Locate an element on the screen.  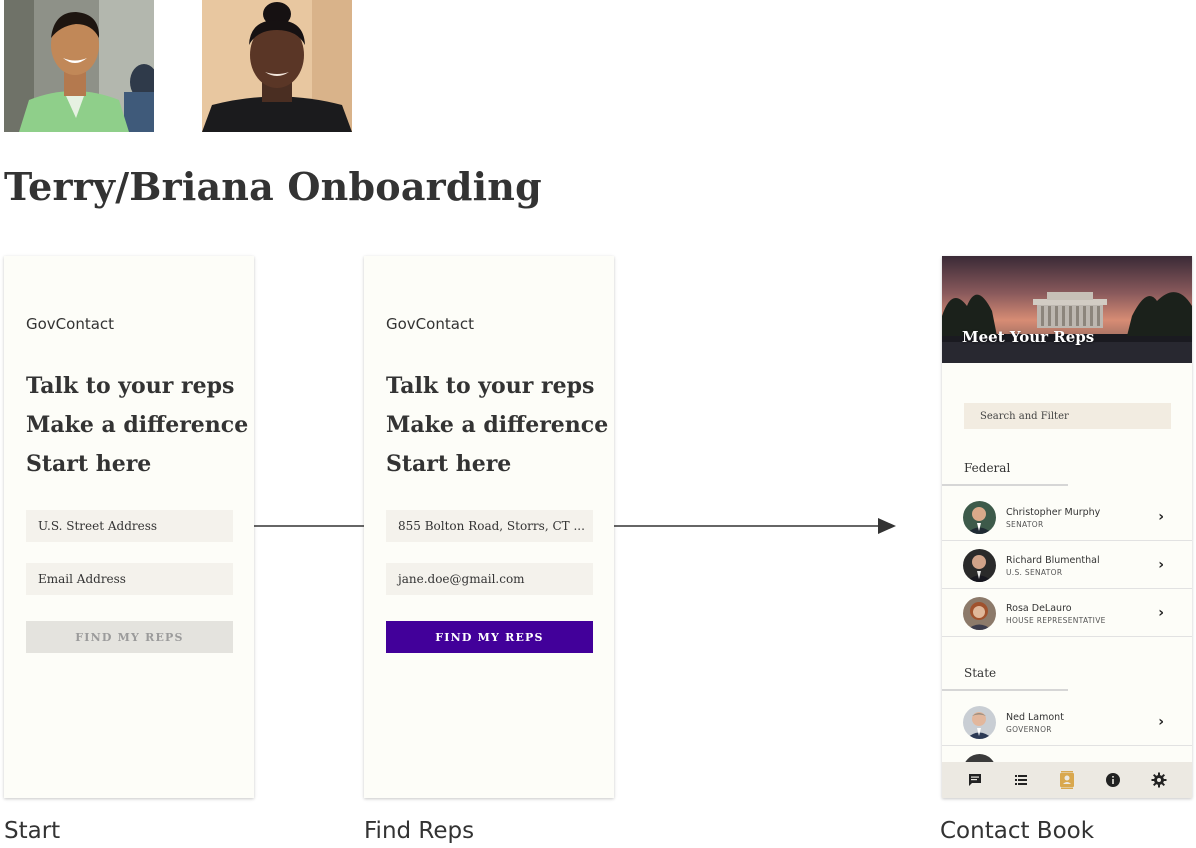
hero-image: Meet Your Reps is located at coordinates (1067, 309).